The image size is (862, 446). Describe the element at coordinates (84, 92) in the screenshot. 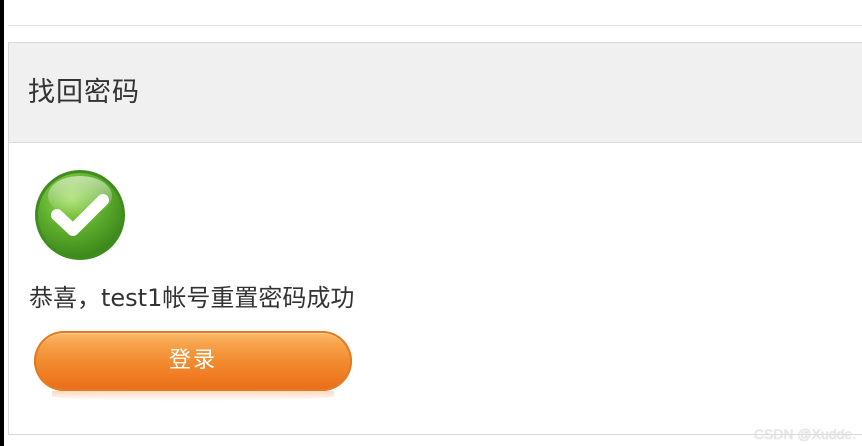

I see `panel-title: 找回密码` at that location.